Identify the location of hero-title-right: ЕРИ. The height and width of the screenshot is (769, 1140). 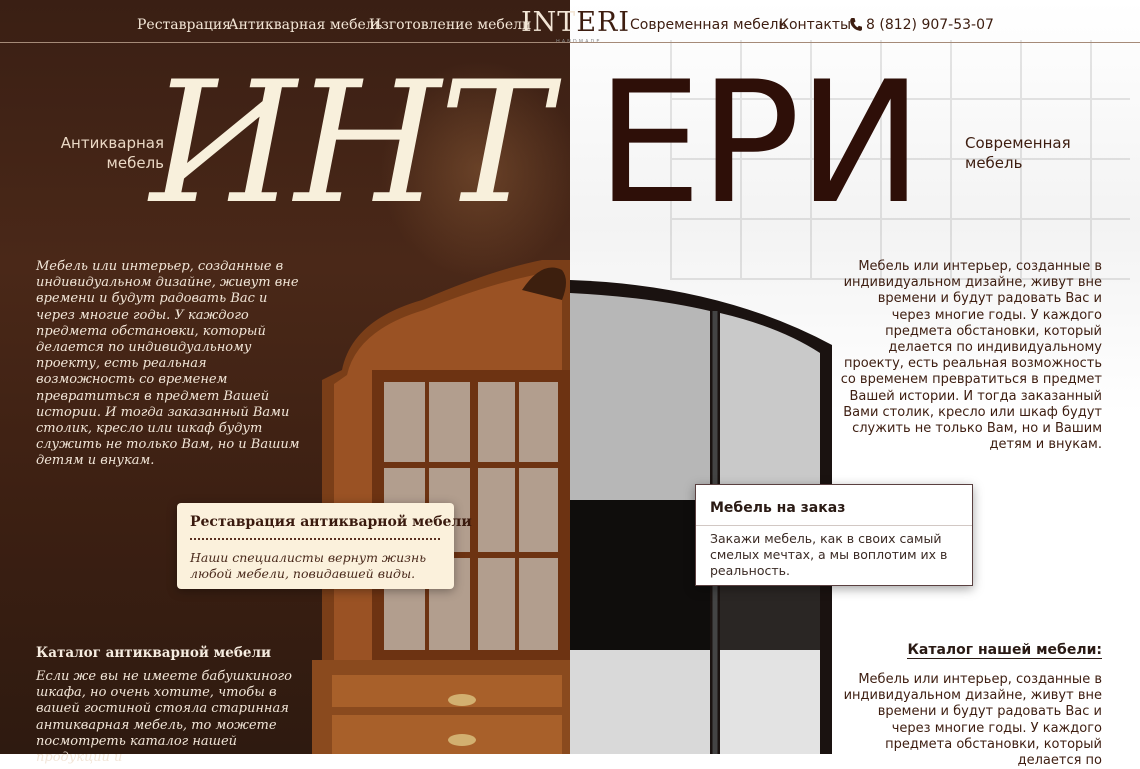
(759, 143).